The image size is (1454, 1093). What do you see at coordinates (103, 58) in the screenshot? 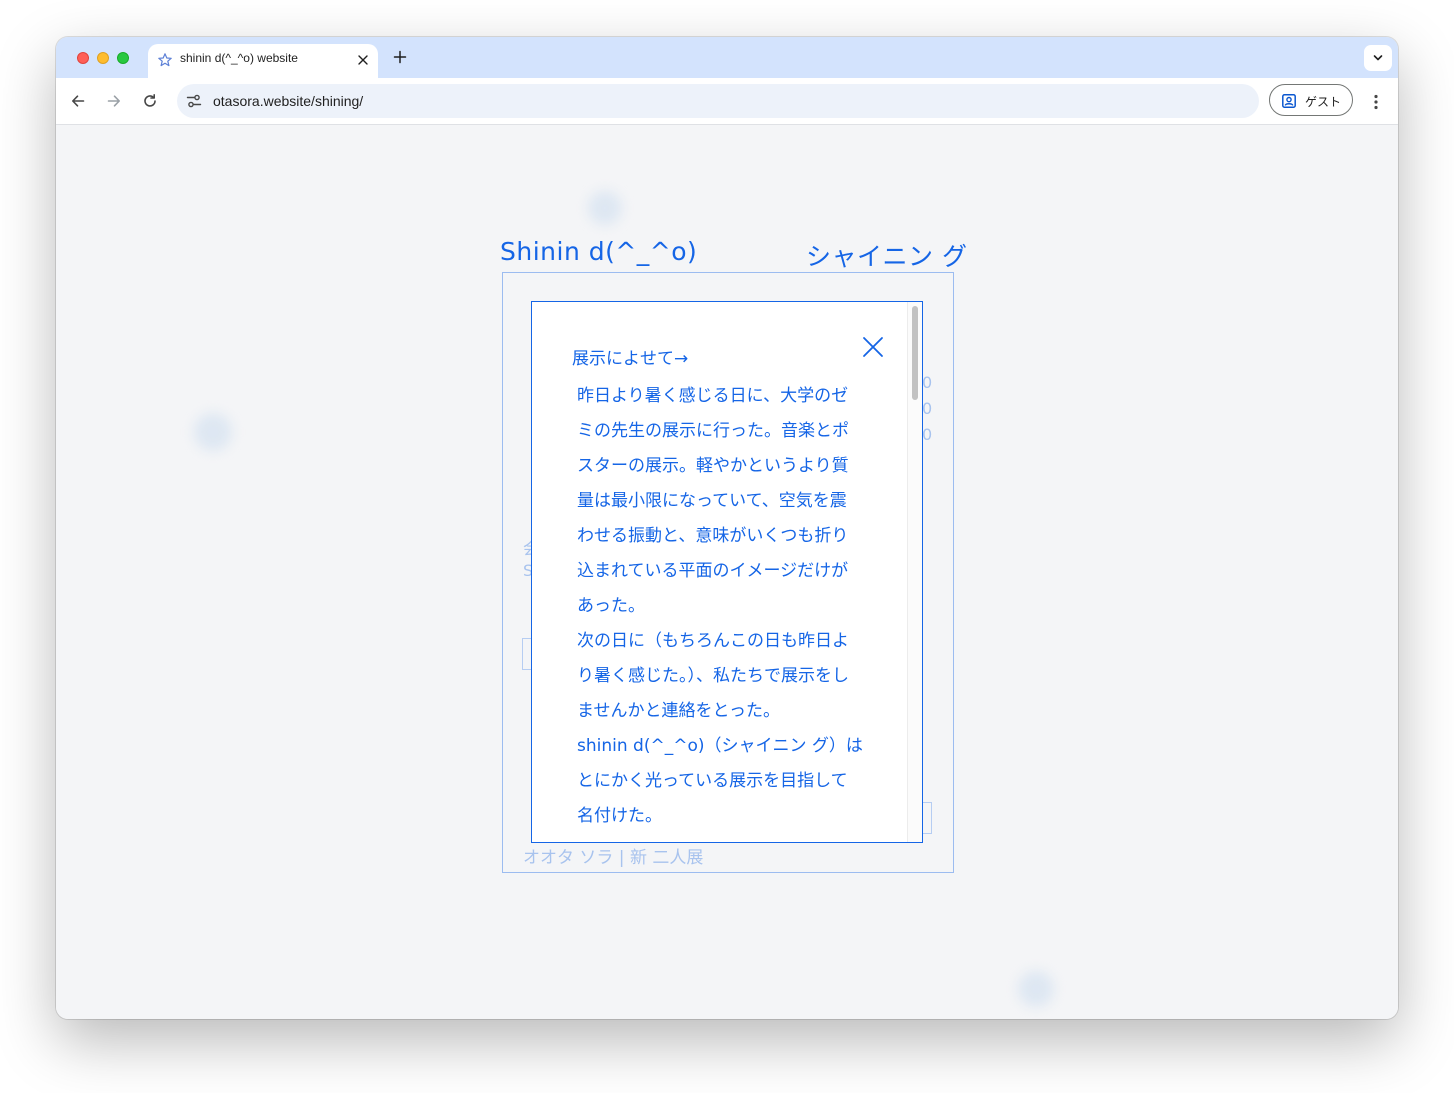
I see `minimize-window-button` at bounding box center [103, 58].